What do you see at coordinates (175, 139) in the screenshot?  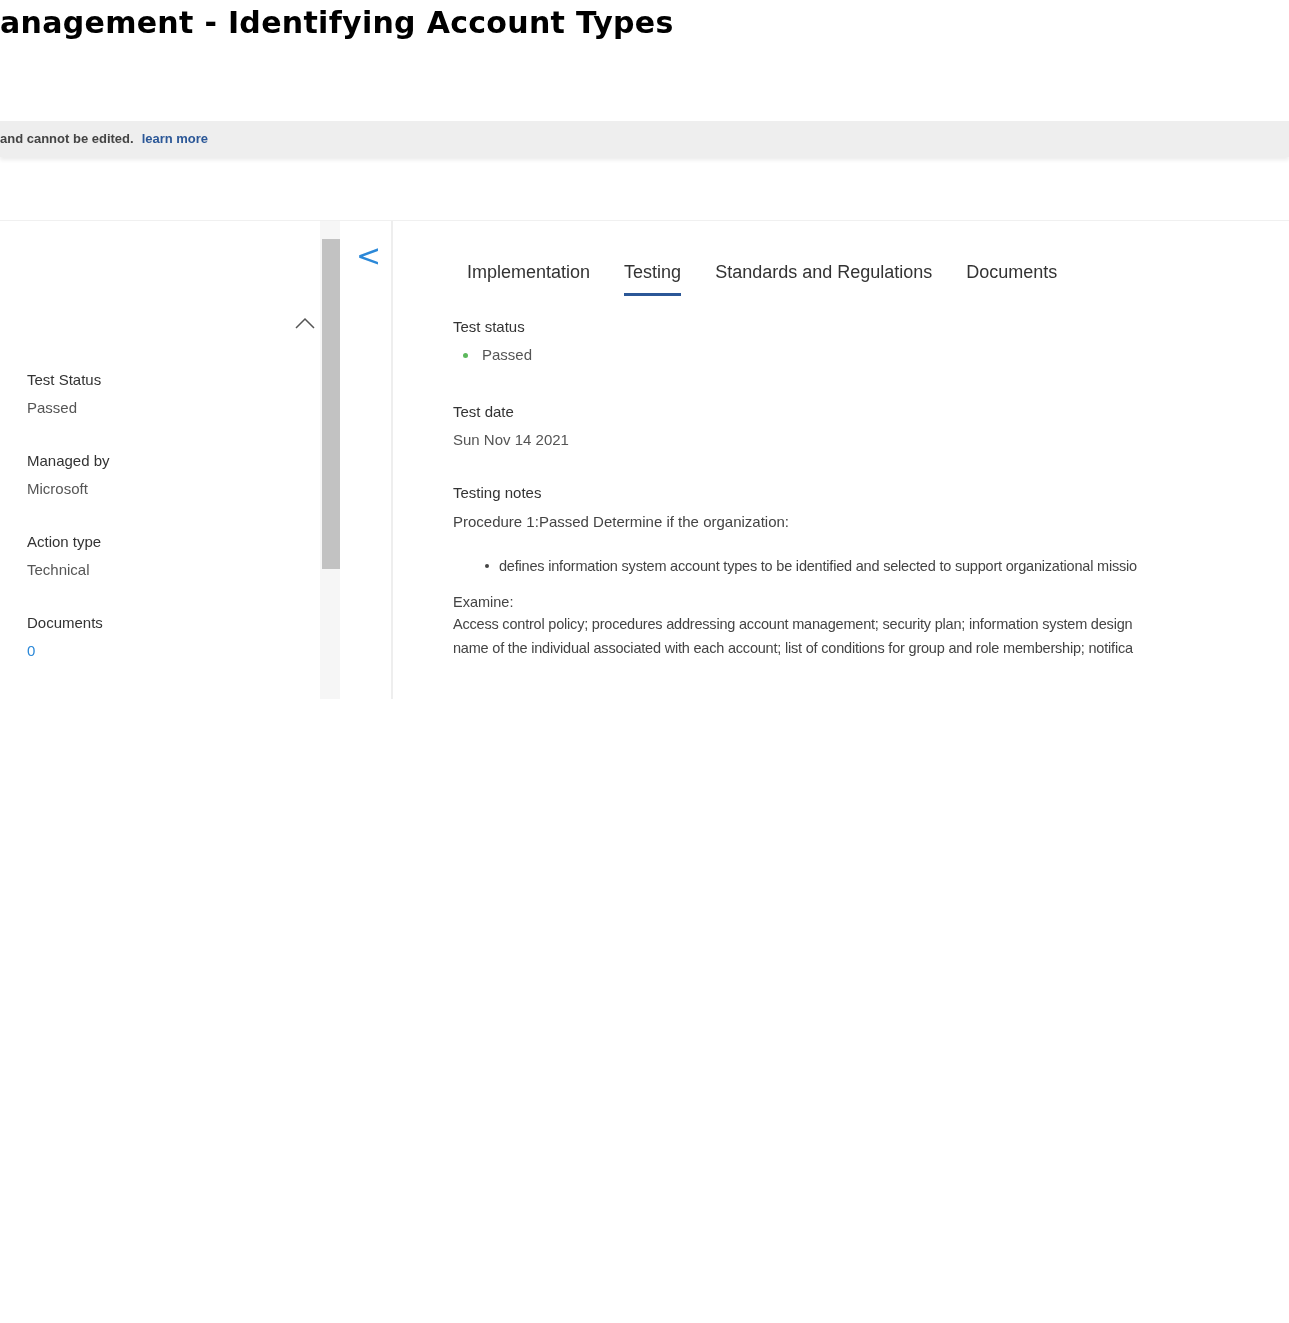 I see `learn-more-link: learn more` at bounding box center [175, 139].